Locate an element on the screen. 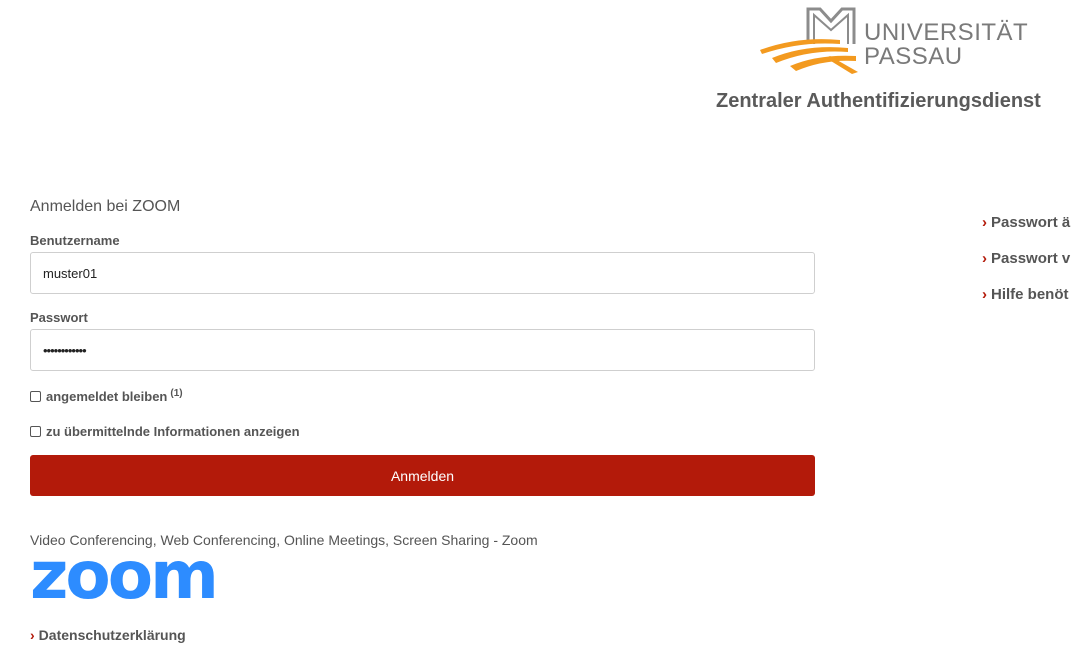 This screenshot has width=1072, height=656. remember-me-row: angemeldet bleiben (1) is located at coordinates (106, 396).